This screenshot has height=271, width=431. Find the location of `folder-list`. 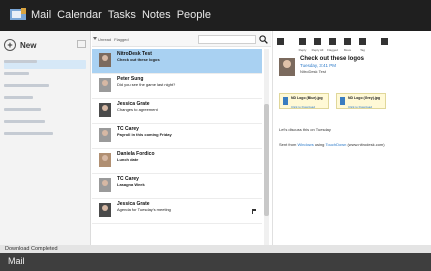

folder-list is located at coordinates (45, 99).